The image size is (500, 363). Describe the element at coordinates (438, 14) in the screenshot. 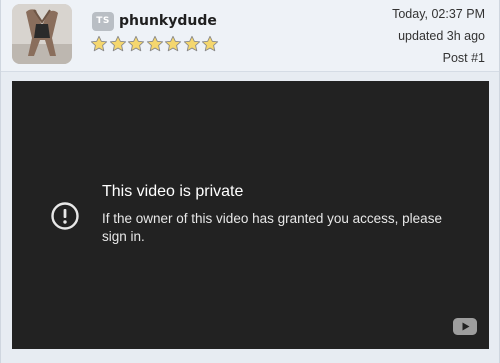

I see `post-date: Today, 02:37 PM` at that location.